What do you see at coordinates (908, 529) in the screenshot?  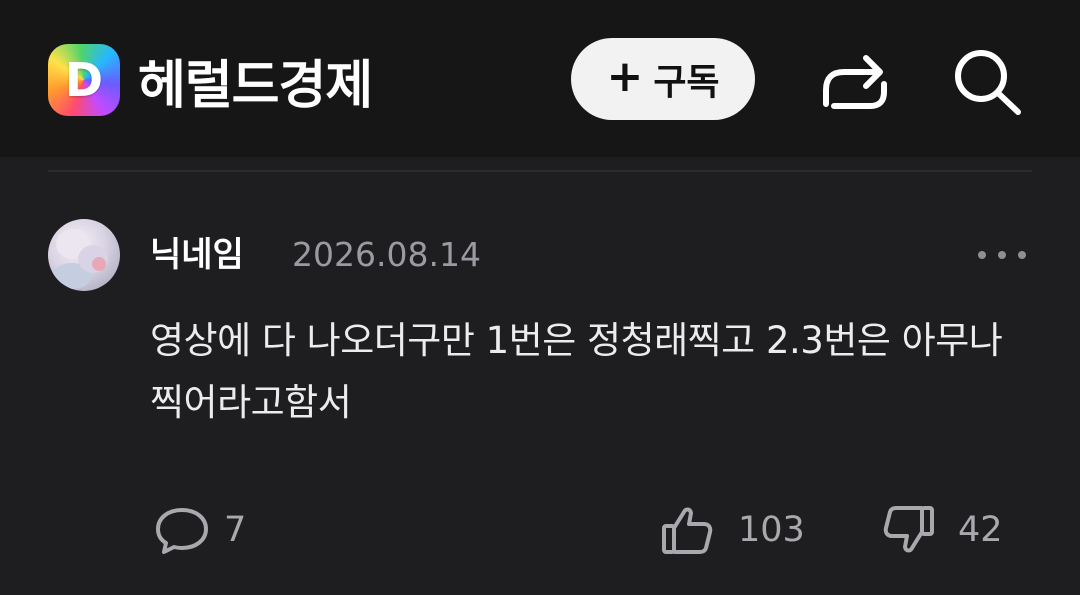 I see `thumbs-down-icon` at bounding box center [908, 529].